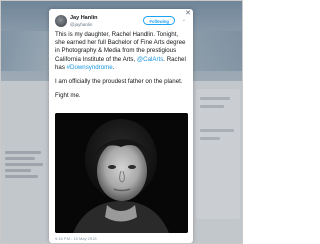 This screenshot has width=320, height=244. I want to click on mention-link: @CalArts, so click(150, 59).